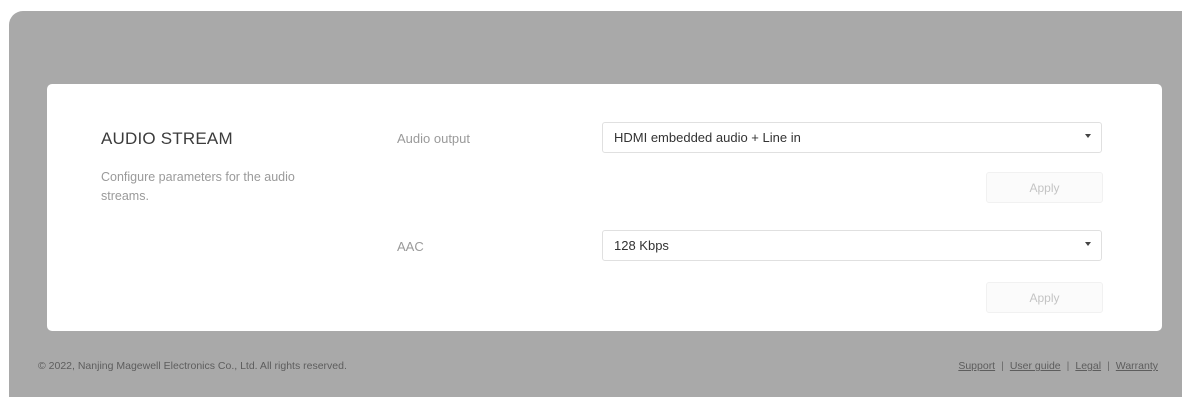 This screenshot has width=1182, height=397. What do you see at coordinates (641, 245) in the screenshot?
I see `aac-bitrate-value: 128 Kbps` at bounding box center [641, 245].